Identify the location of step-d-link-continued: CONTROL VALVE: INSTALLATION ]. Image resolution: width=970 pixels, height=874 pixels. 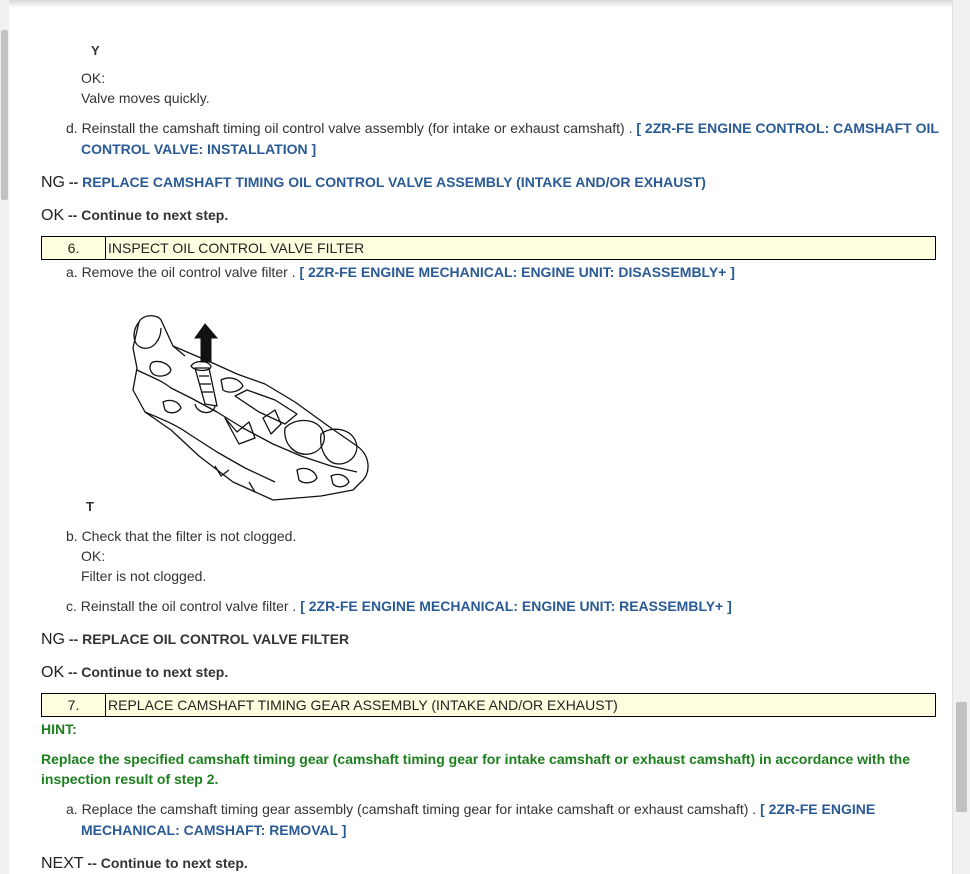
(198, 149).